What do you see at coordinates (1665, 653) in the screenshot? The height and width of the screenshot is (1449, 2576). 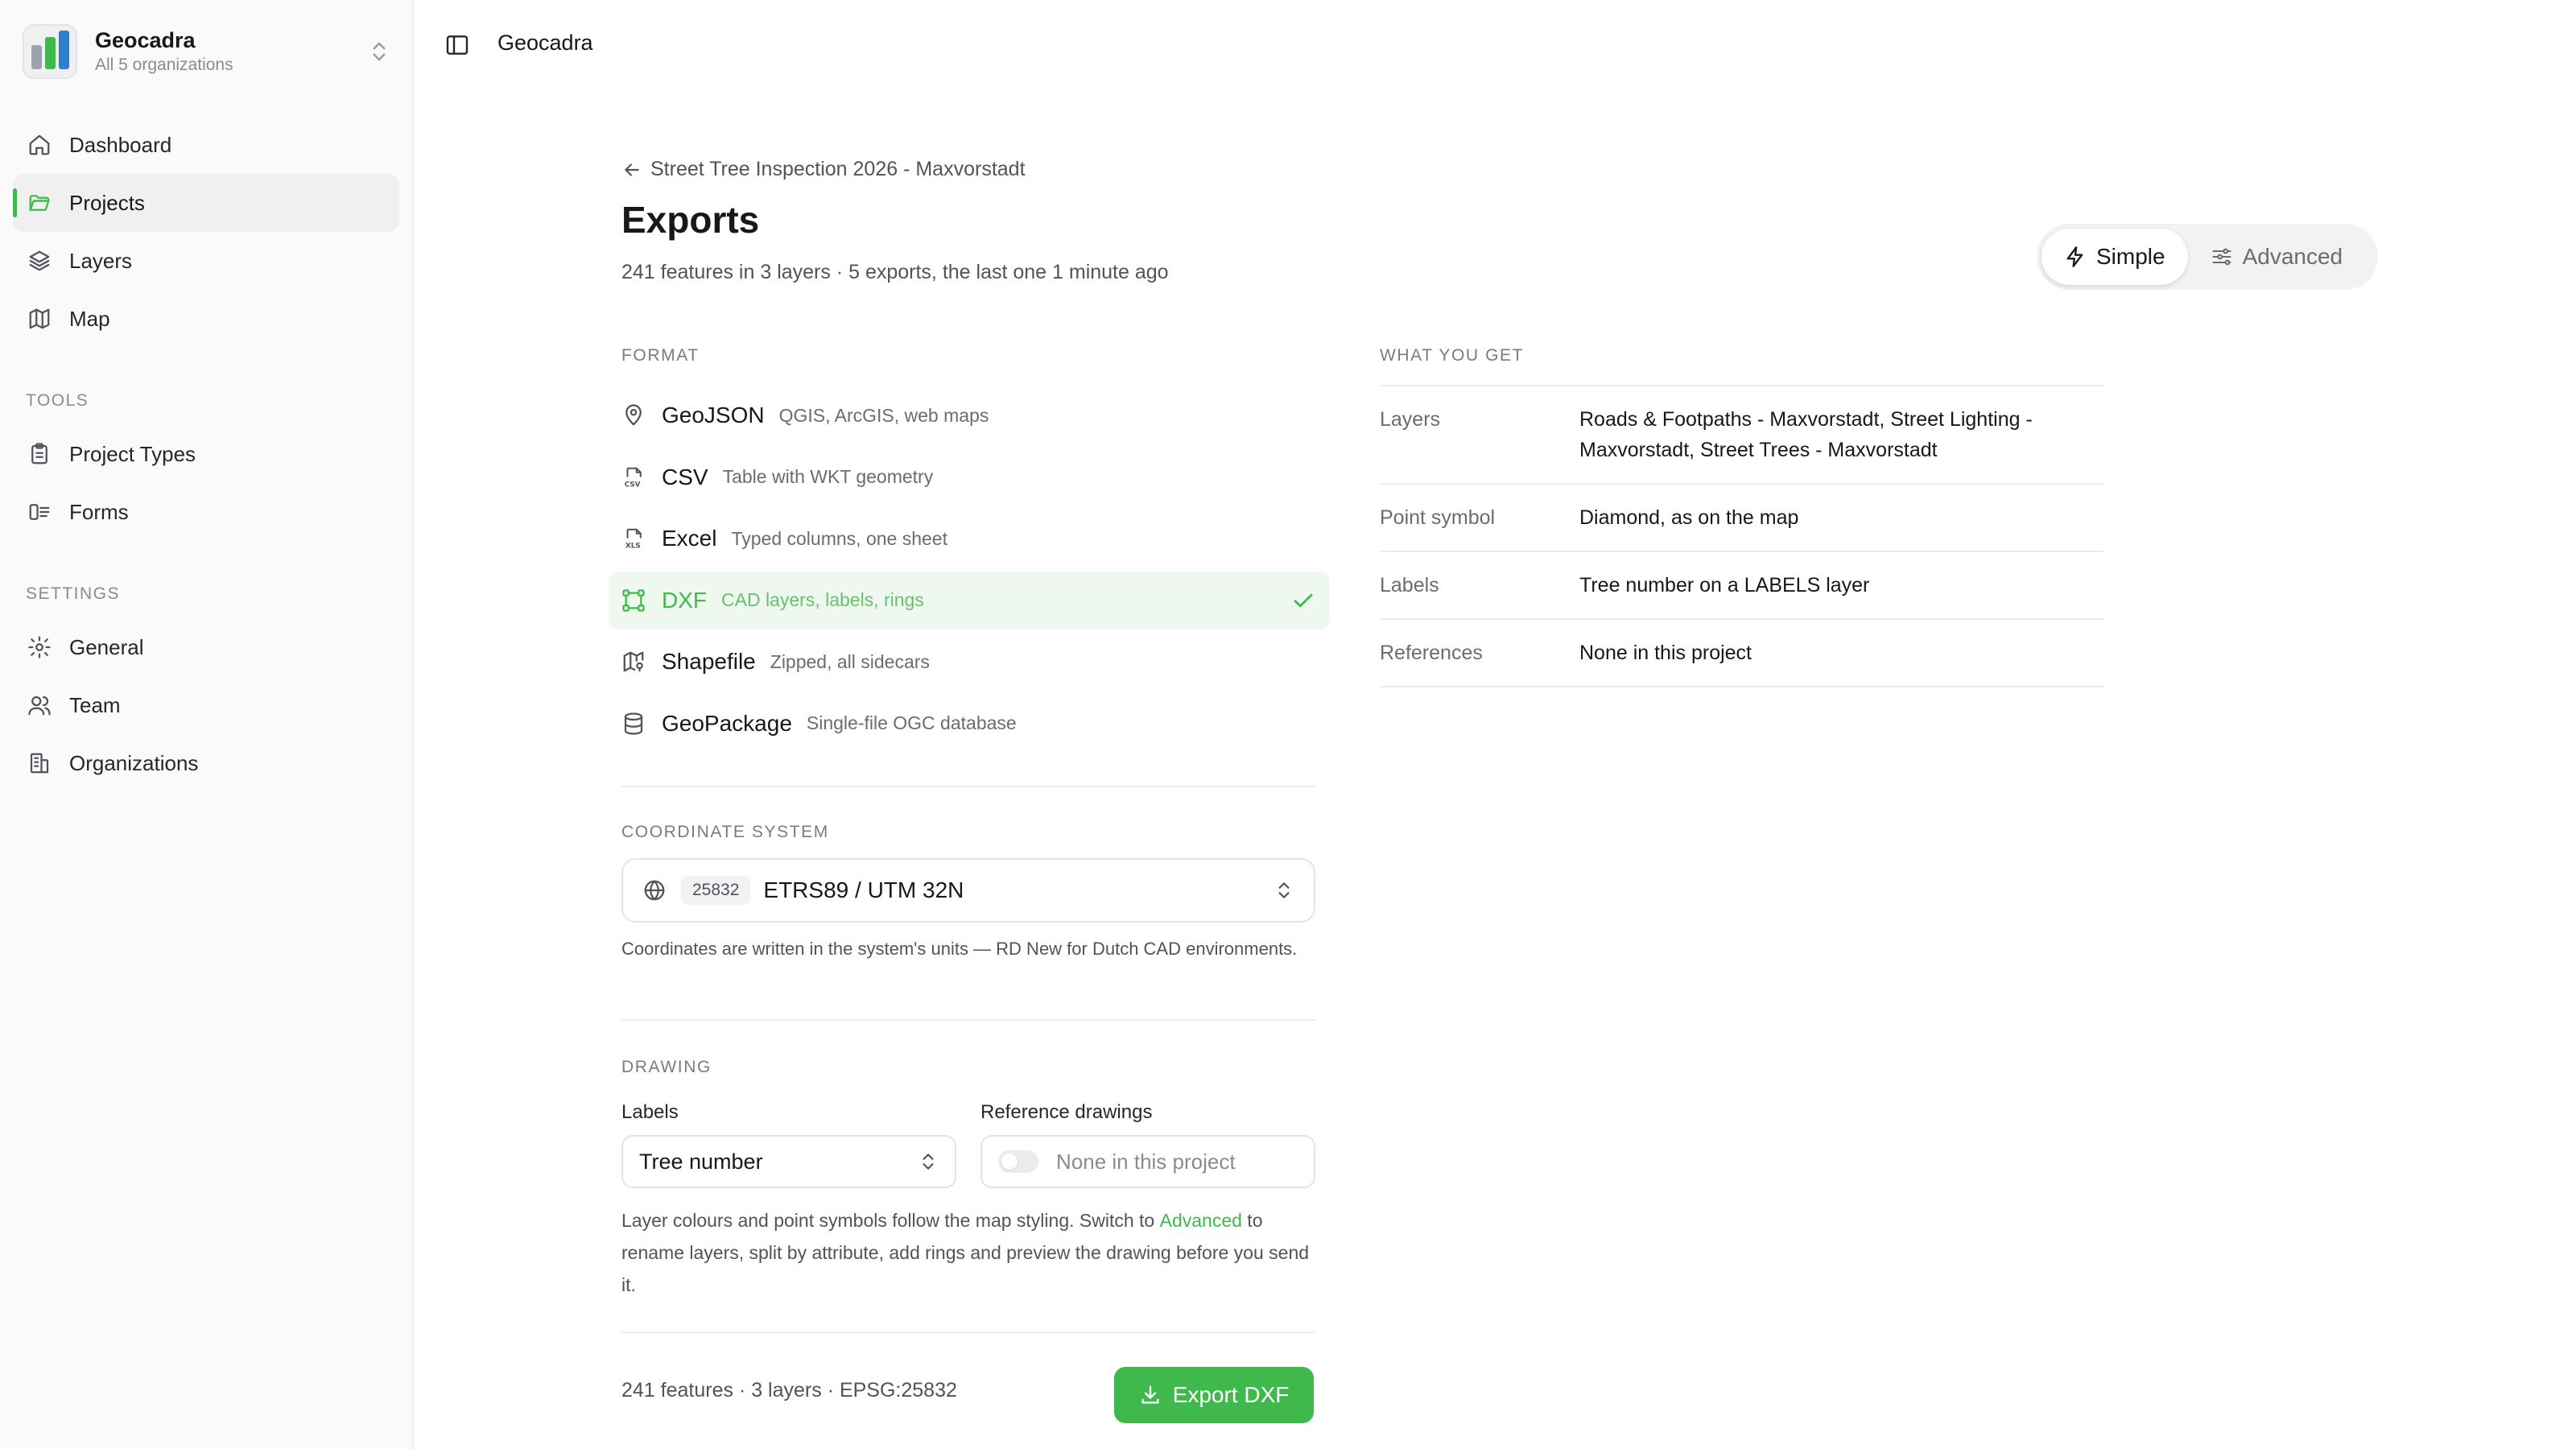 I see `row-value: None in this project` at bounding box center [1665, 653].